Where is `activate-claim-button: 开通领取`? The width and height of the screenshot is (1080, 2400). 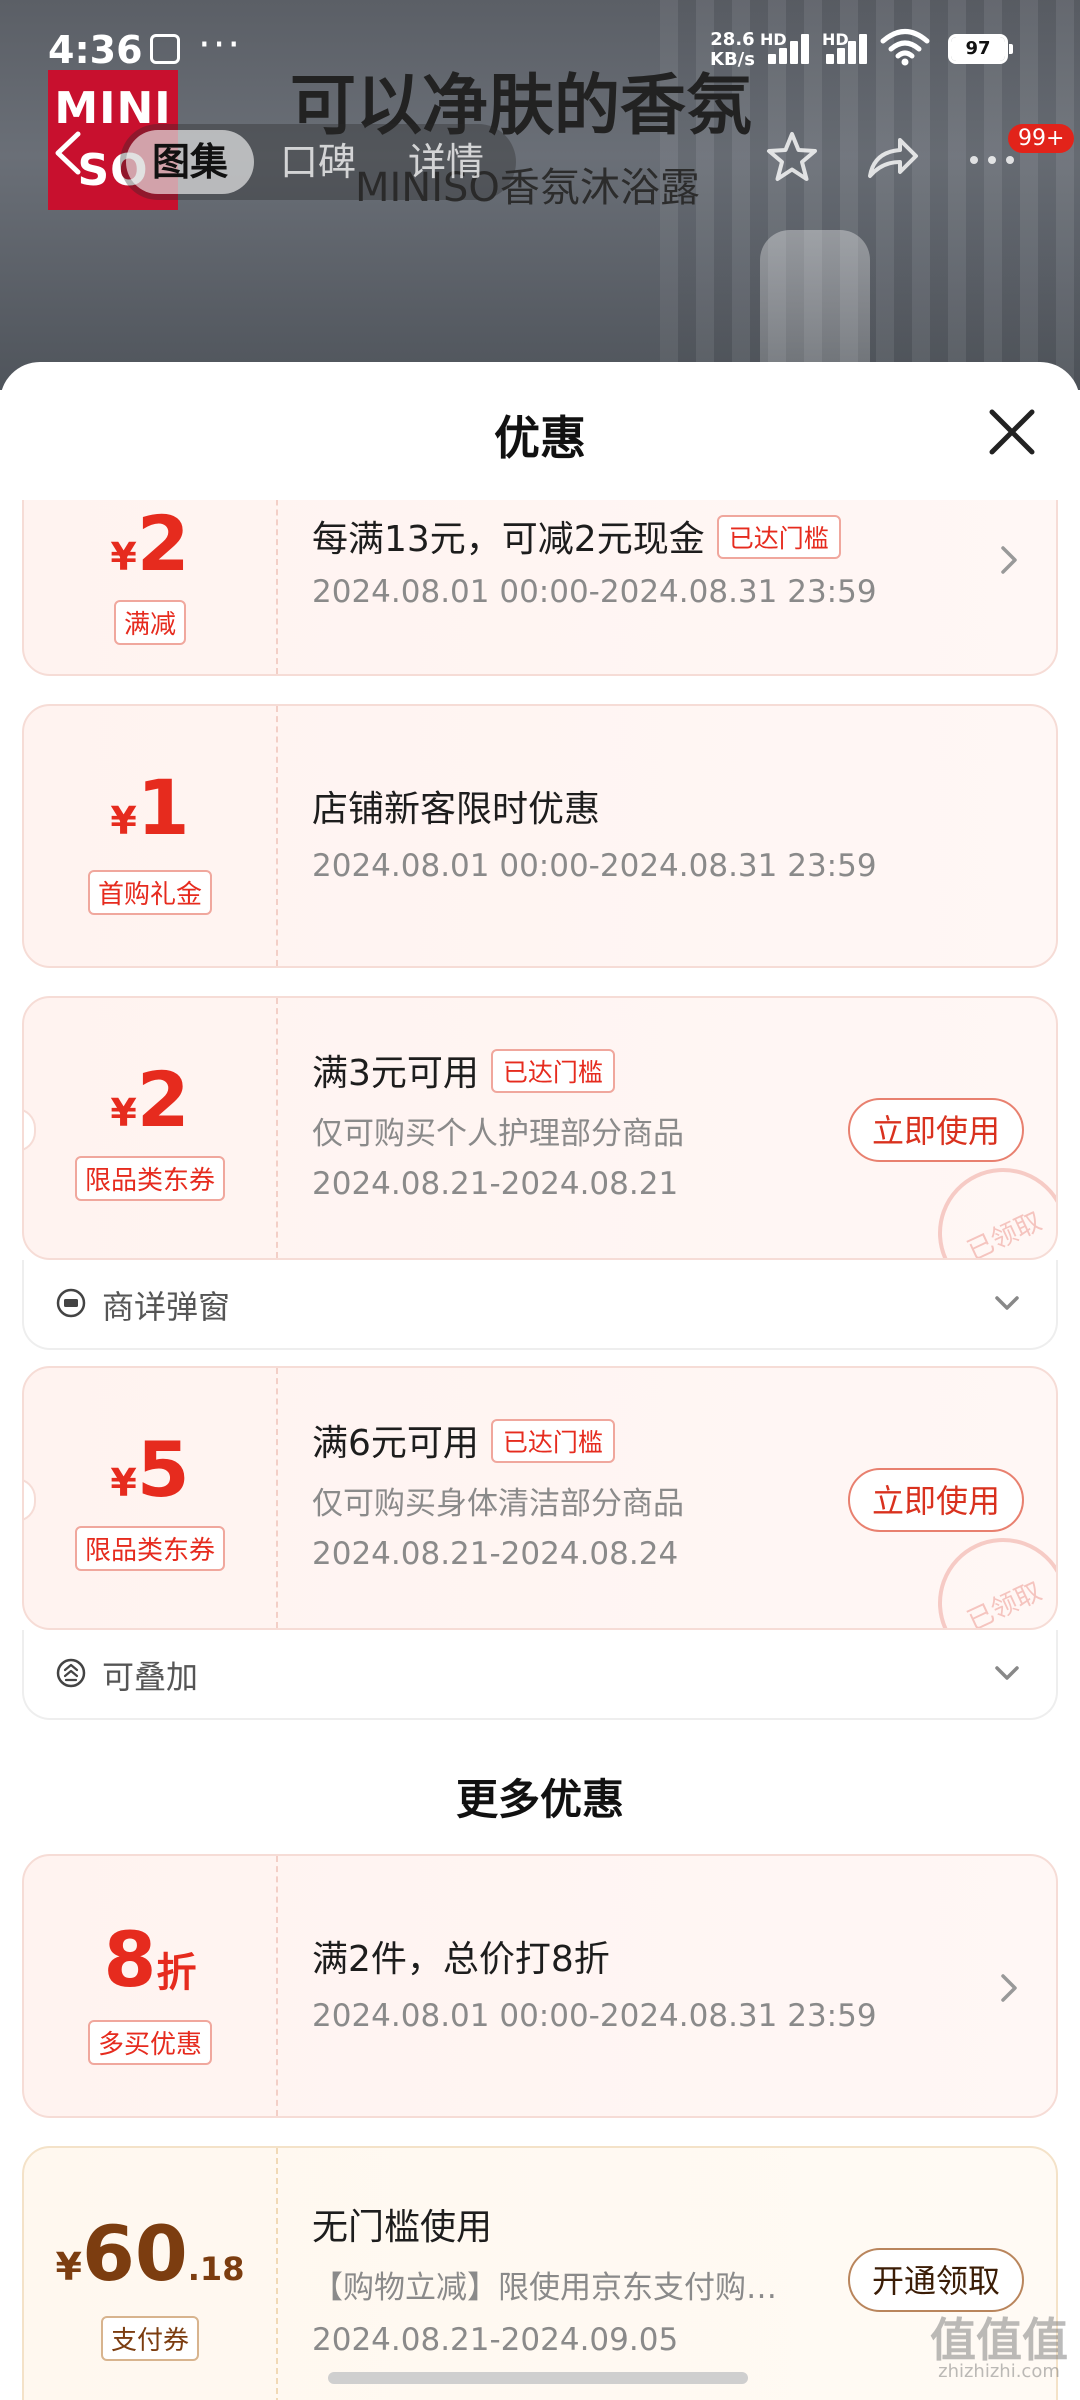 activate-claim-button: 开通领取 is located at coordinates (936, 2280).